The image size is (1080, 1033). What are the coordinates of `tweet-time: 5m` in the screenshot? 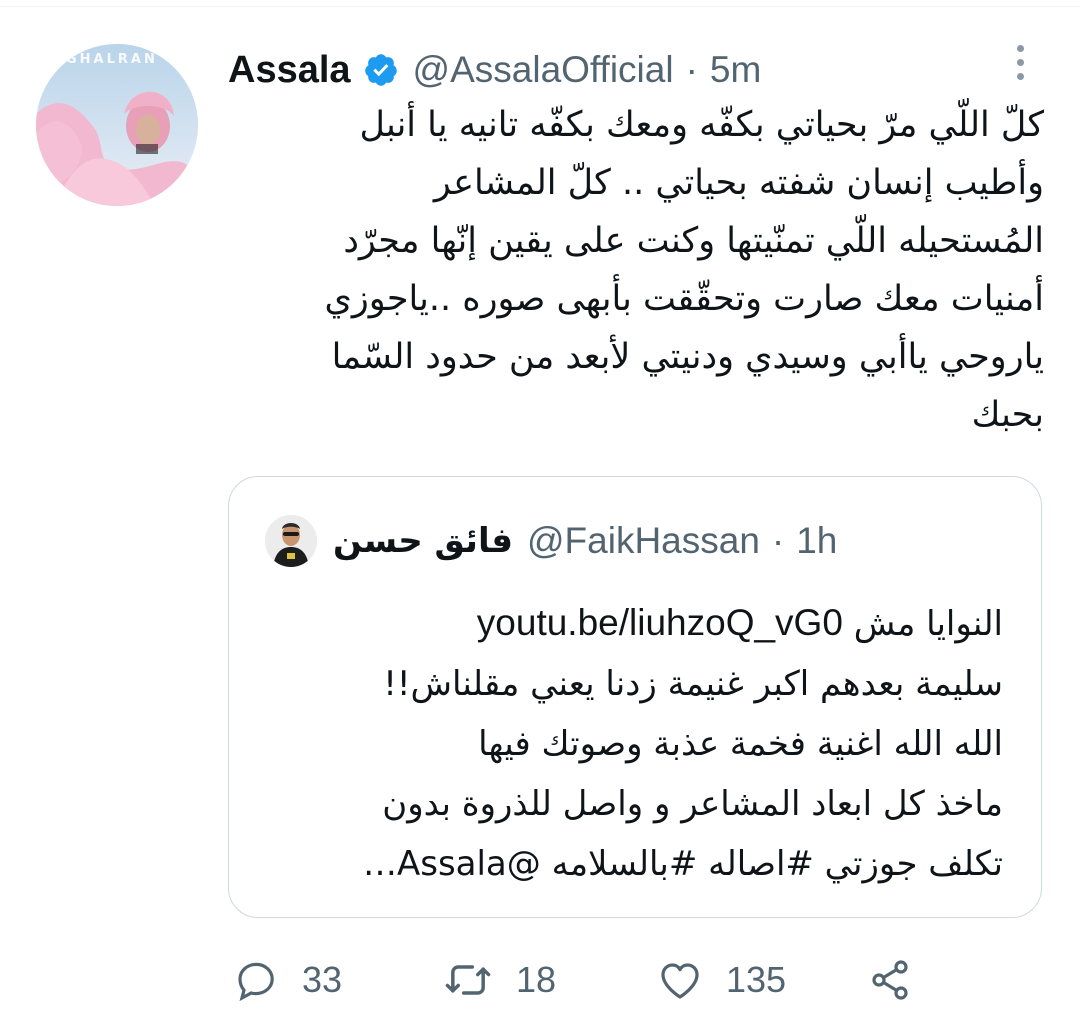 It's located at (735, 70).